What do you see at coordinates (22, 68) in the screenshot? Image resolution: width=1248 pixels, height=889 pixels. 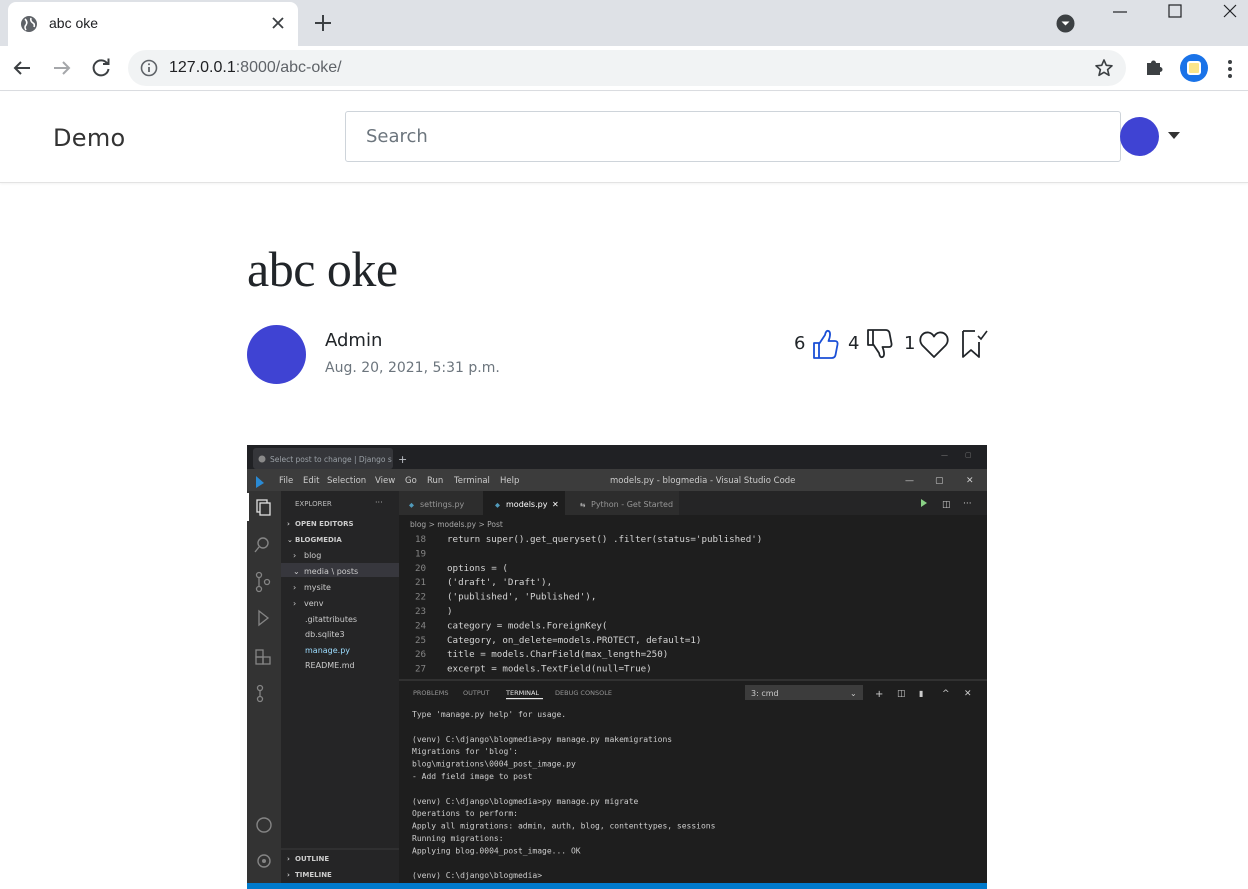 I see `back-arrow-icon` at bounding box center [22, 68].